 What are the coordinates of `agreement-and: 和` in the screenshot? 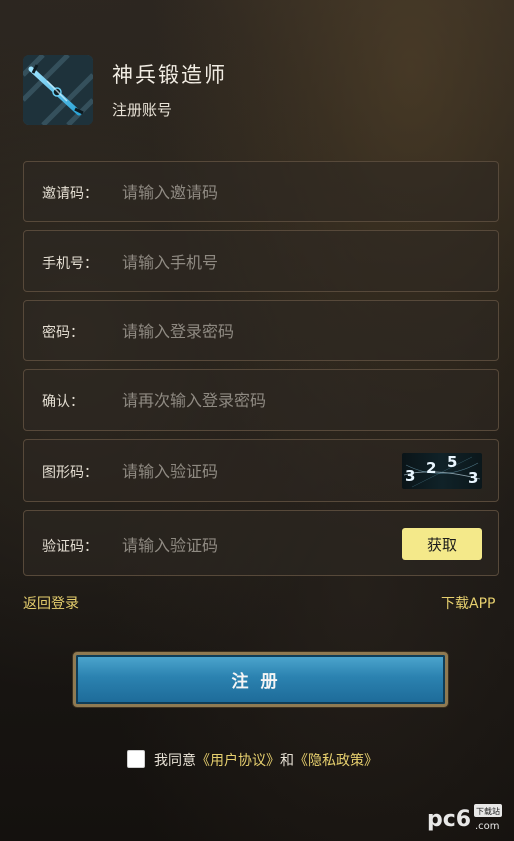 It's located at (287, 761).